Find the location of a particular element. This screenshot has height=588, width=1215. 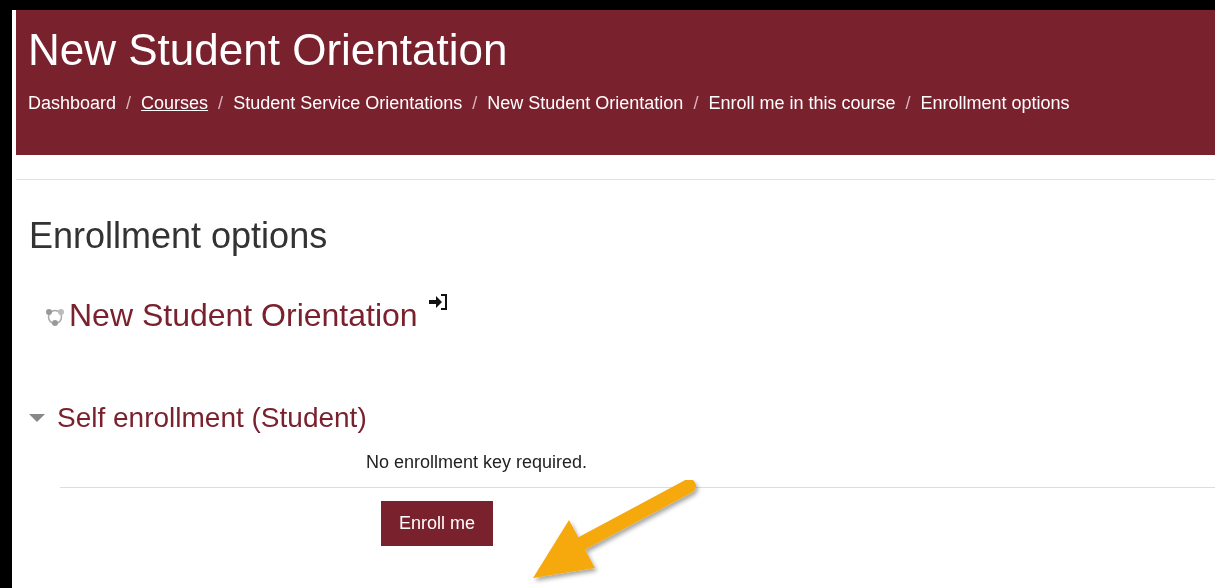

enrollment-message: No enrollment key required. is located at coordinates (477, 463).